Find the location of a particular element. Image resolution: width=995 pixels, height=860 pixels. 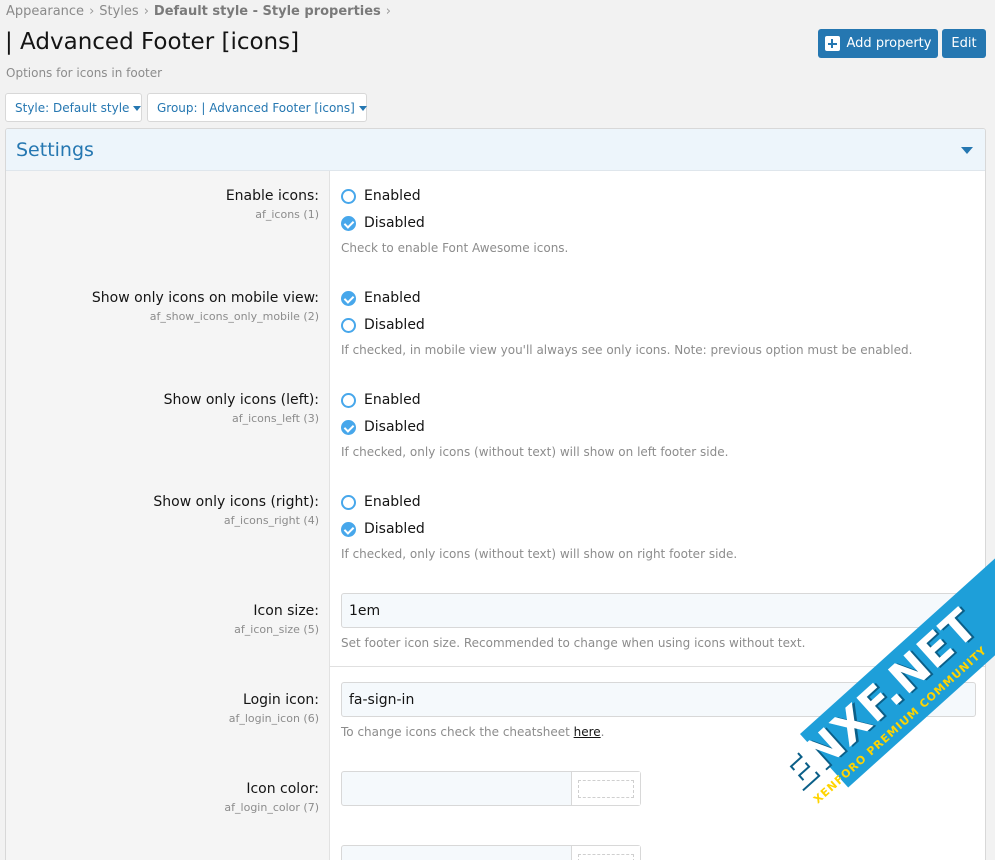

property-hint: af_icons_left (3) is located at coordinates (275, 418).